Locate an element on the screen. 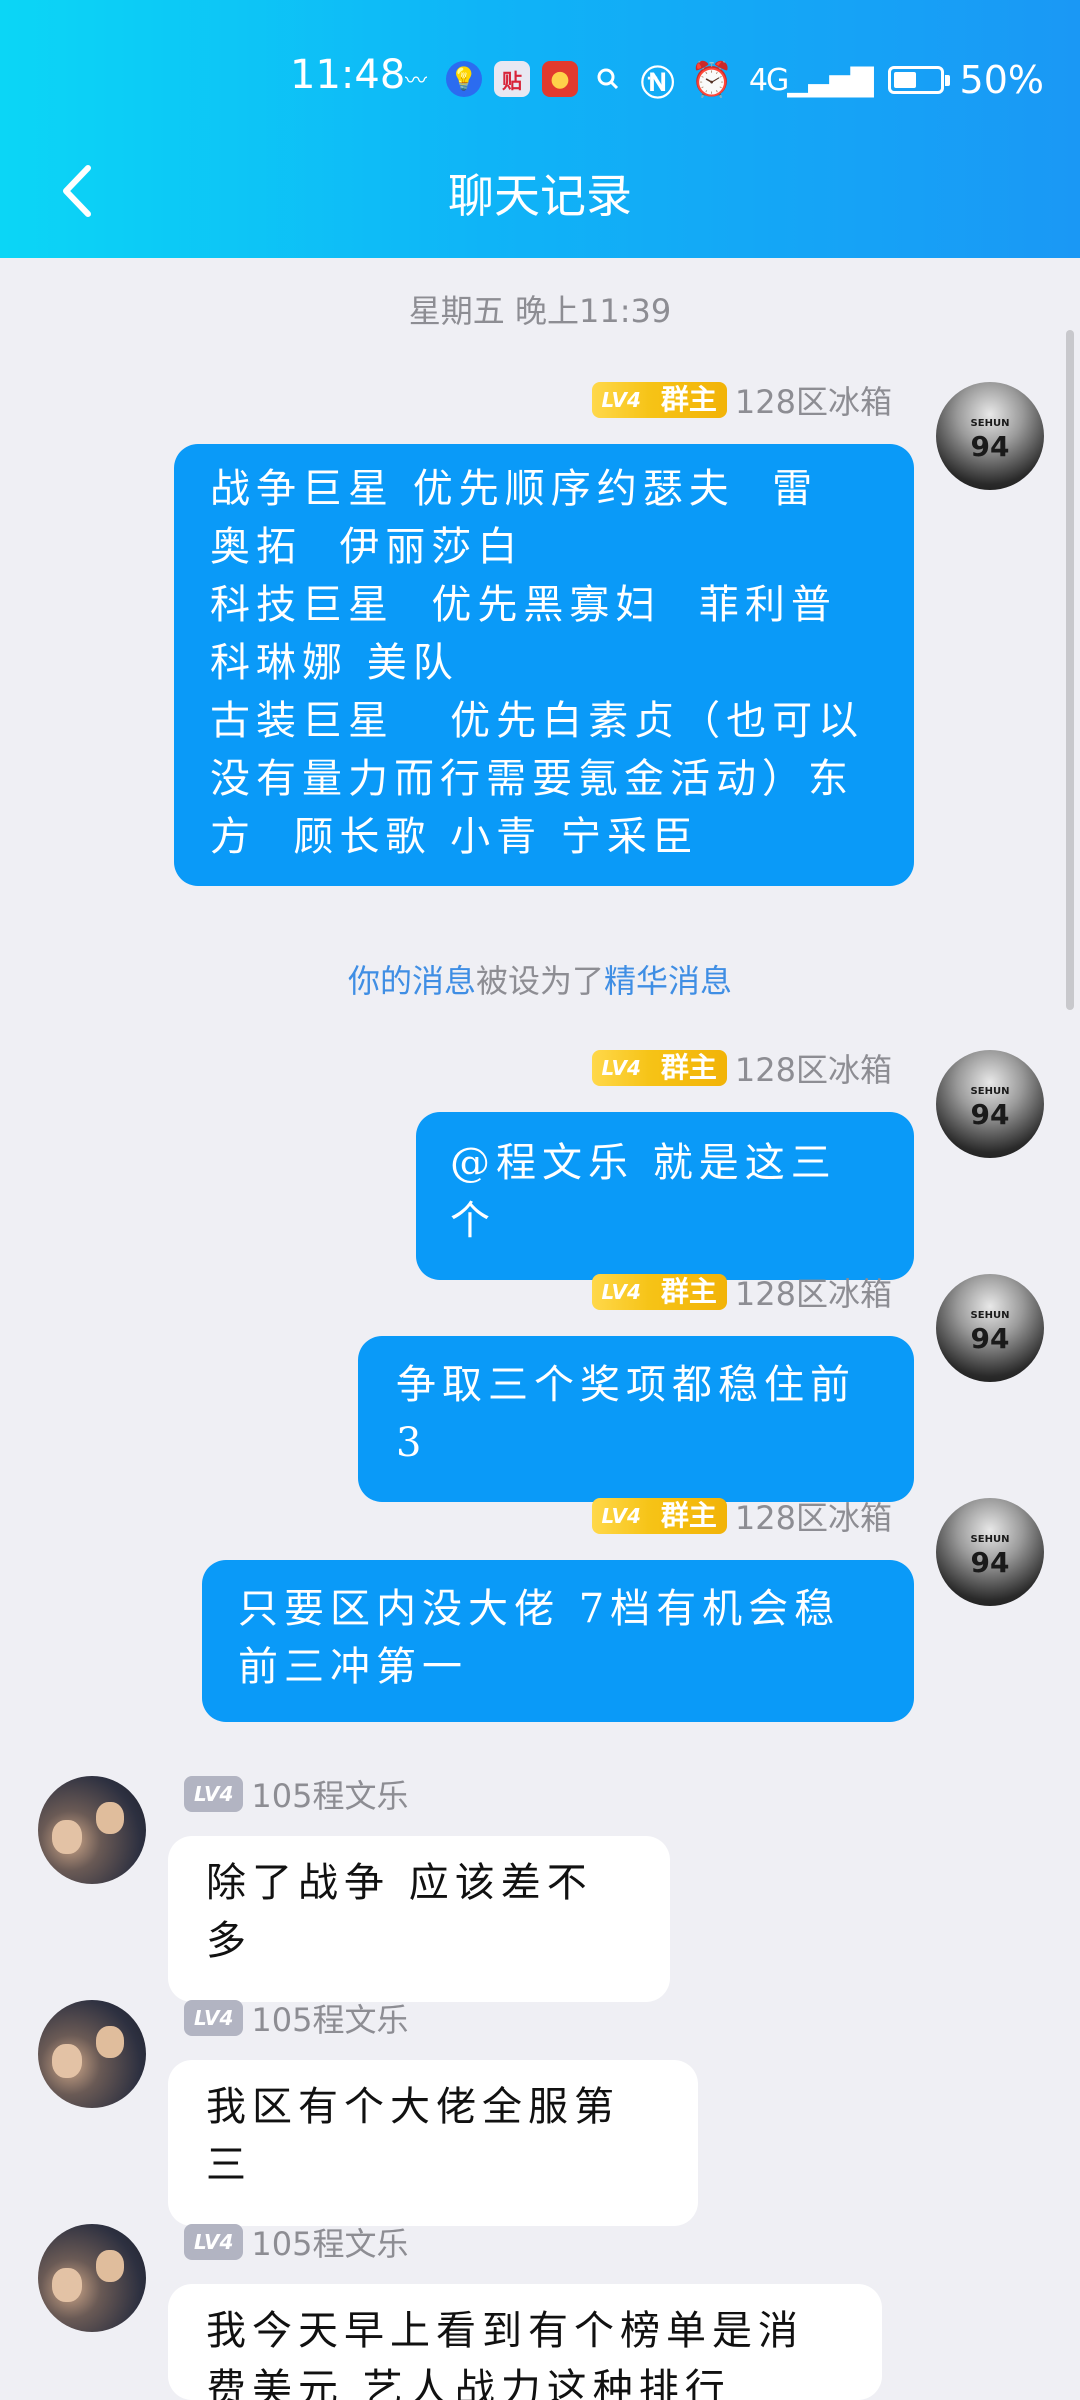 This screenshot has height=2400, width=1080. red-packet-icon: ● is located at coordinates (560, 79).